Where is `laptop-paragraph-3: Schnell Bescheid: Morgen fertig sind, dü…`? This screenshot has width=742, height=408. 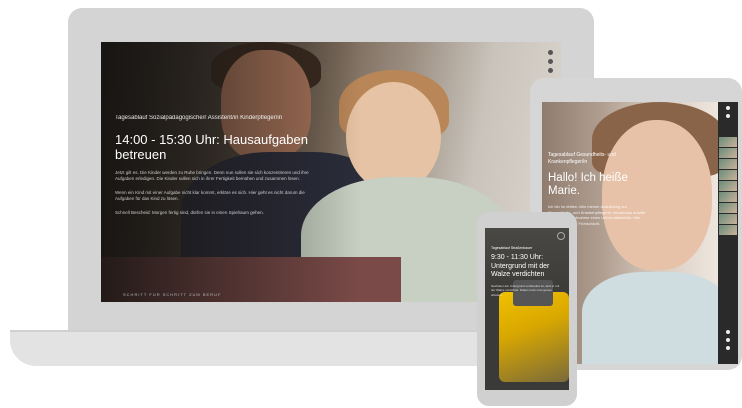 laptop-paragraph-3: Schnell Bescheid: Morgen fertig sind, dü… is located at coordinates (189, 212).